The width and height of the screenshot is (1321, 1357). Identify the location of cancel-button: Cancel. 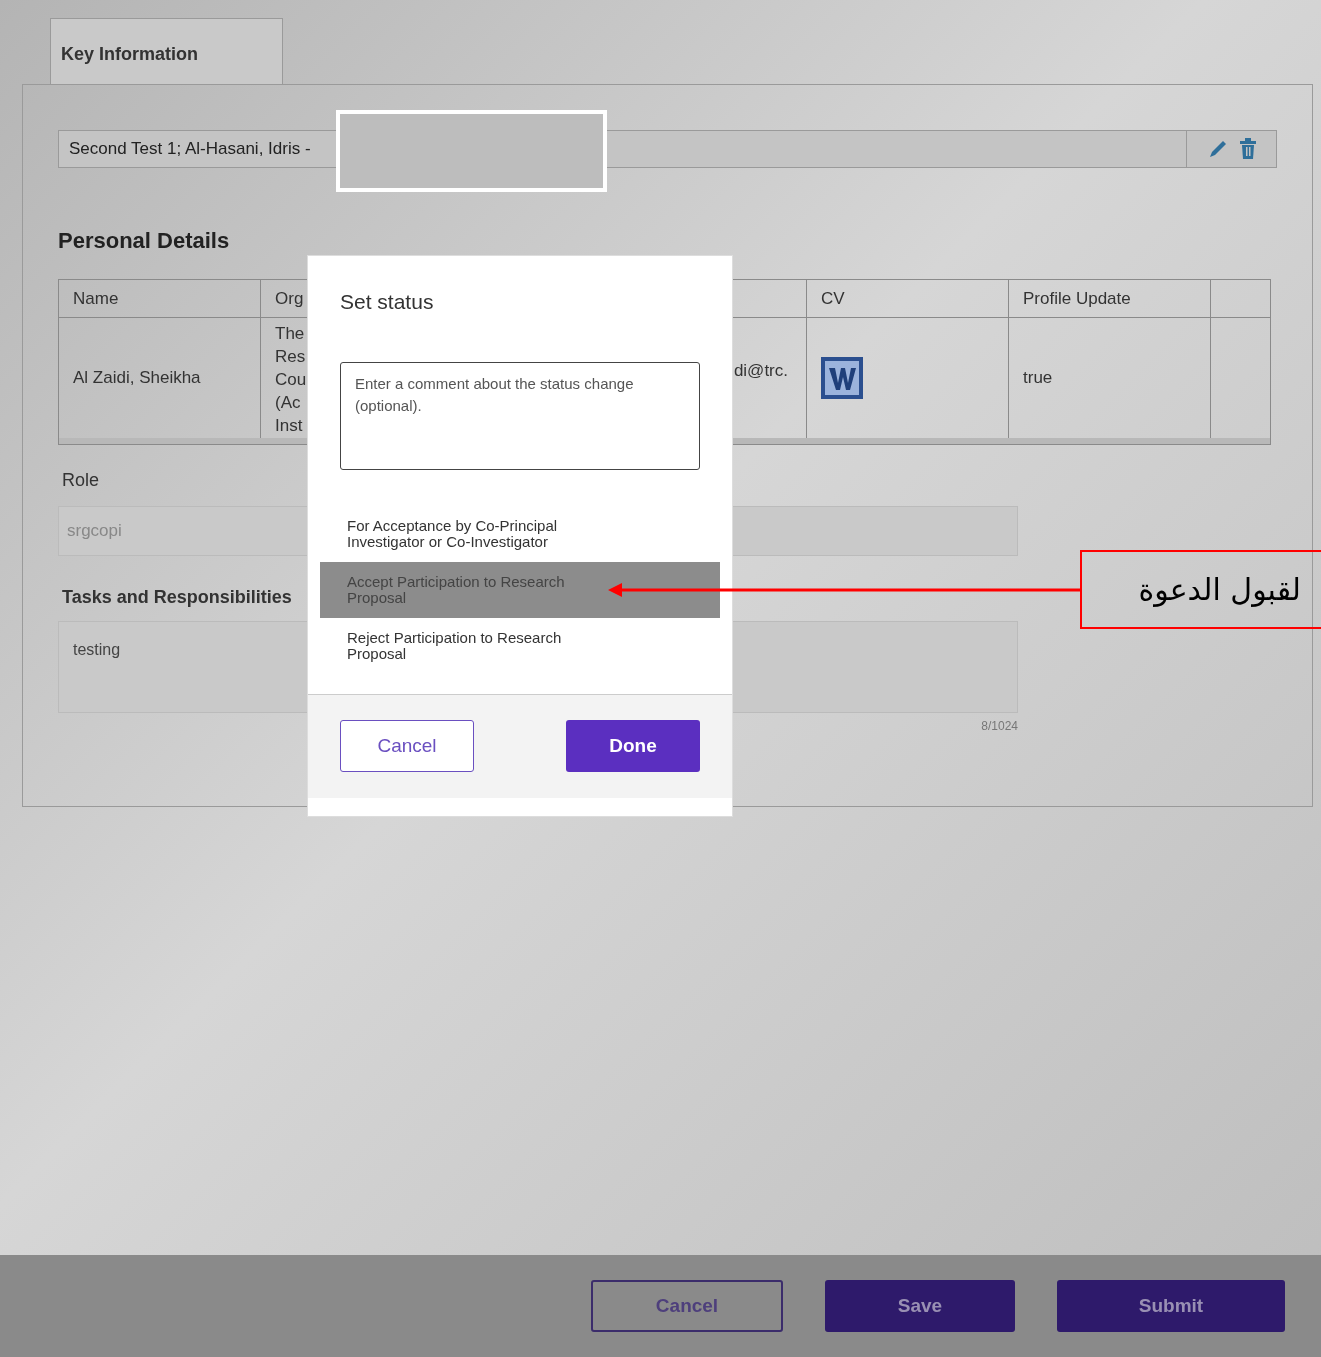
(407, 746).